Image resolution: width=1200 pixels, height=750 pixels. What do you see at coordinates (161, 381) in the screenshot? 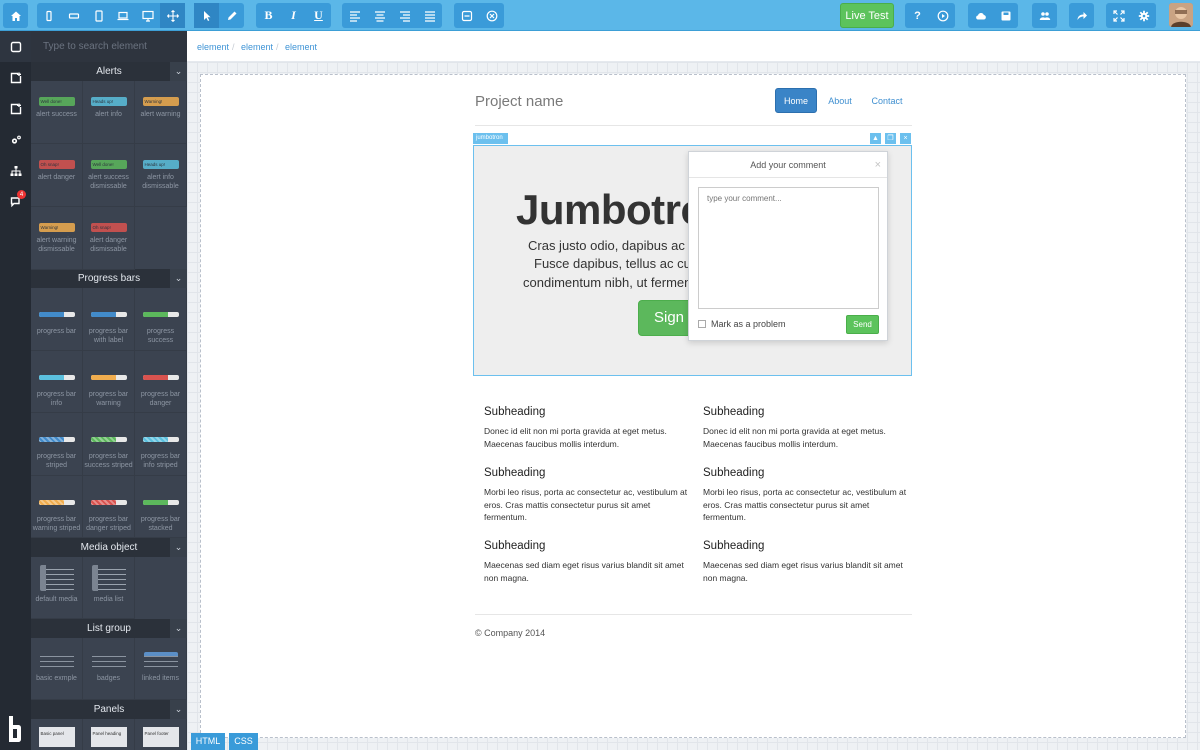
I see `progress-item: progress bar danger` at bounding box center [161, 381].